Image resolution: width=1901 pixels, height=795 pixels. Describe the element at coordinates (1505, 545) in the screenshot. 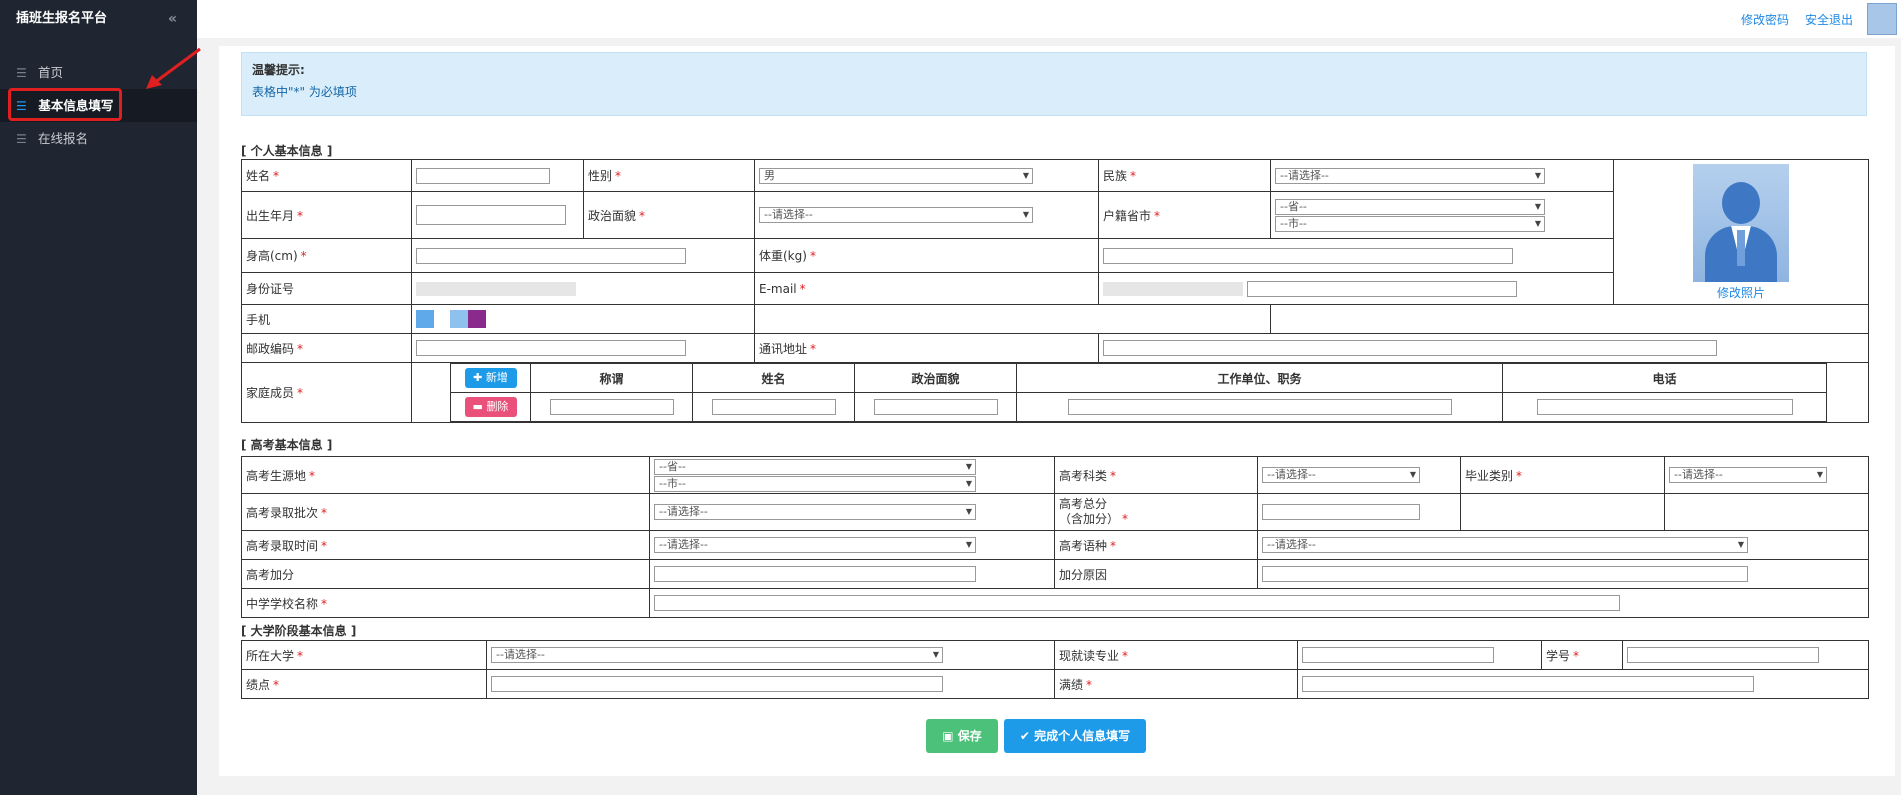

I see `lang-select: --请选择--` at that location.